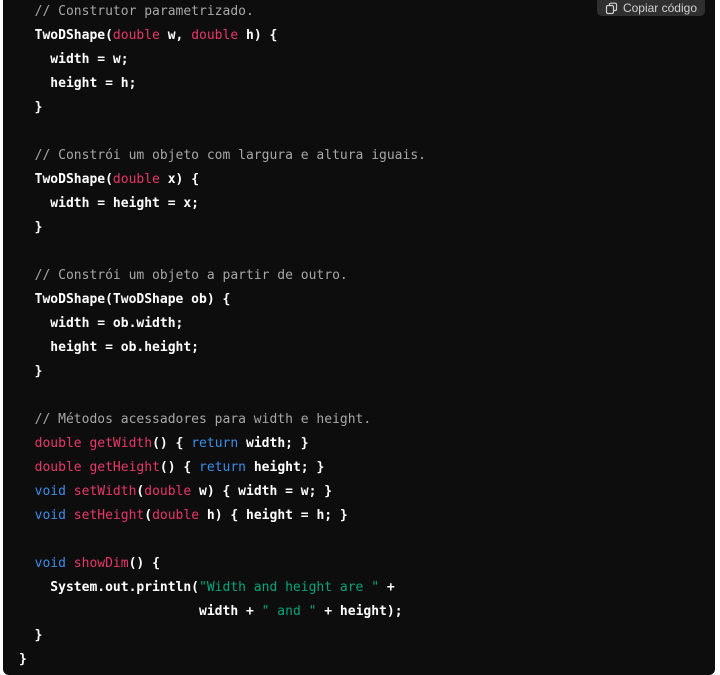  What do you see at coordinates (222, 204) in the screenshot?
I see `code-line: width = height = x;` at bounding box center [222, 204].